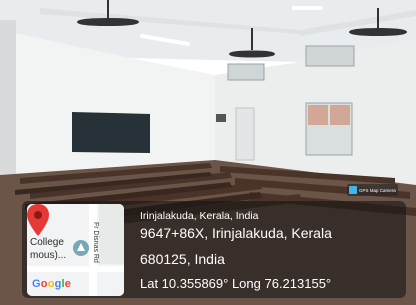 This screenshot has width=416, height=305. I want to click on map-thumbnail: College mous)... Fr Disnas Rd Google, so click(75, 250).